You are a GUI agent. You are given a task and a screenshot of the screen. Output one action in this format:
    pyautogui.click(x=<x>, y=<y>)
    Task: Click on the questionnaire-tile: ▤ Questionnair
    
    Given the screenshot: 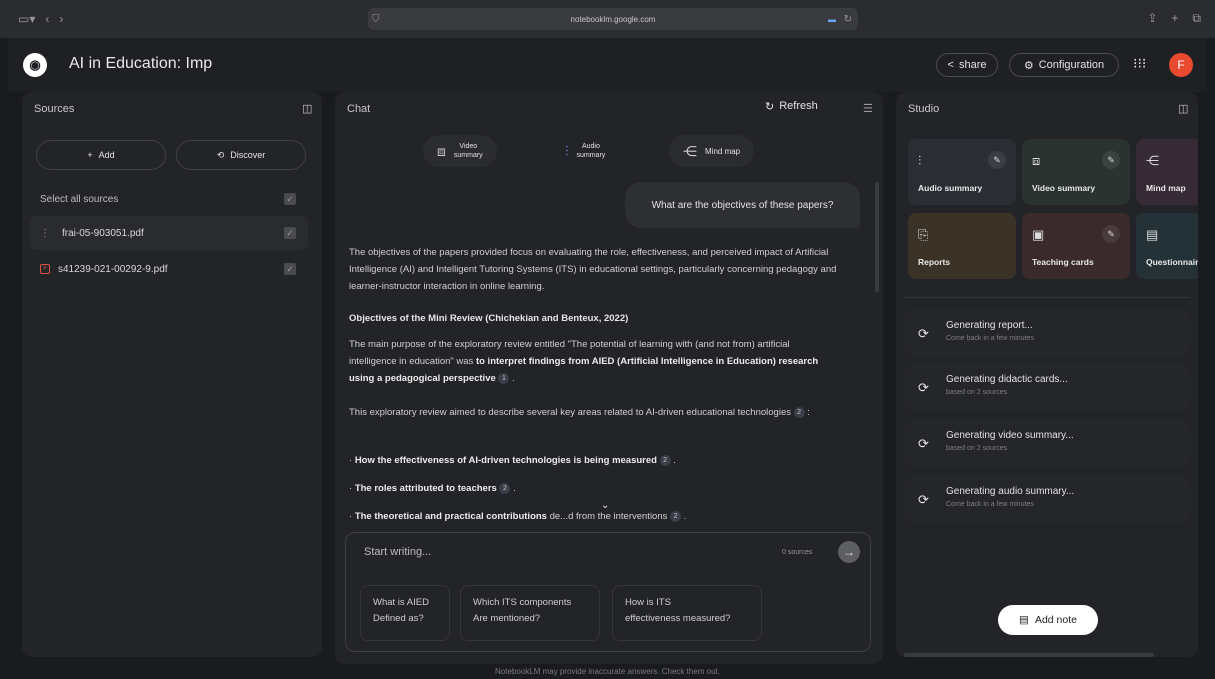 What is the action you would take?
    pyautogui.click(x=1167, y=246)
    